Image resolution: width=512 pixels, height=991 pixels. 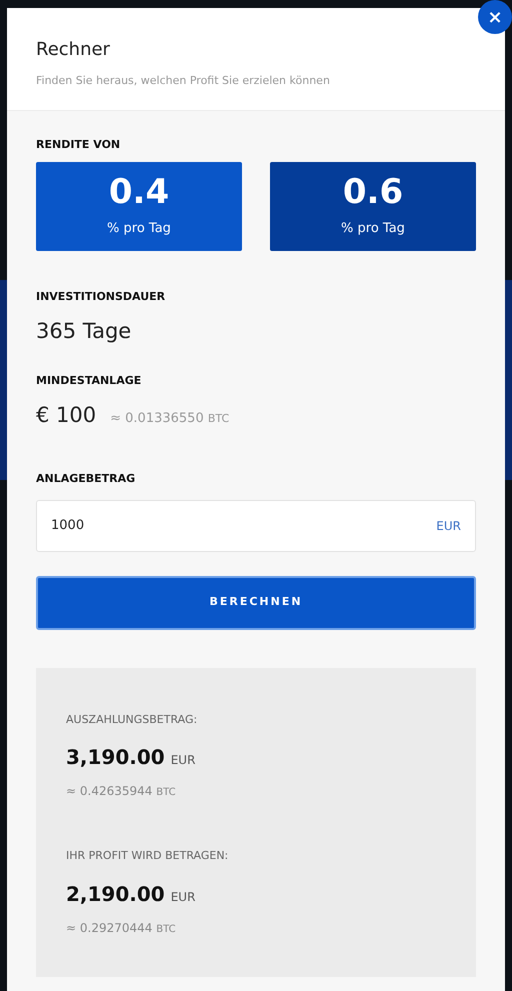 What do you see at coordinates (86, 479) in the screenshot?
I see `section-label: ANLAGEBETRAG` at bounding box center [86, 479].